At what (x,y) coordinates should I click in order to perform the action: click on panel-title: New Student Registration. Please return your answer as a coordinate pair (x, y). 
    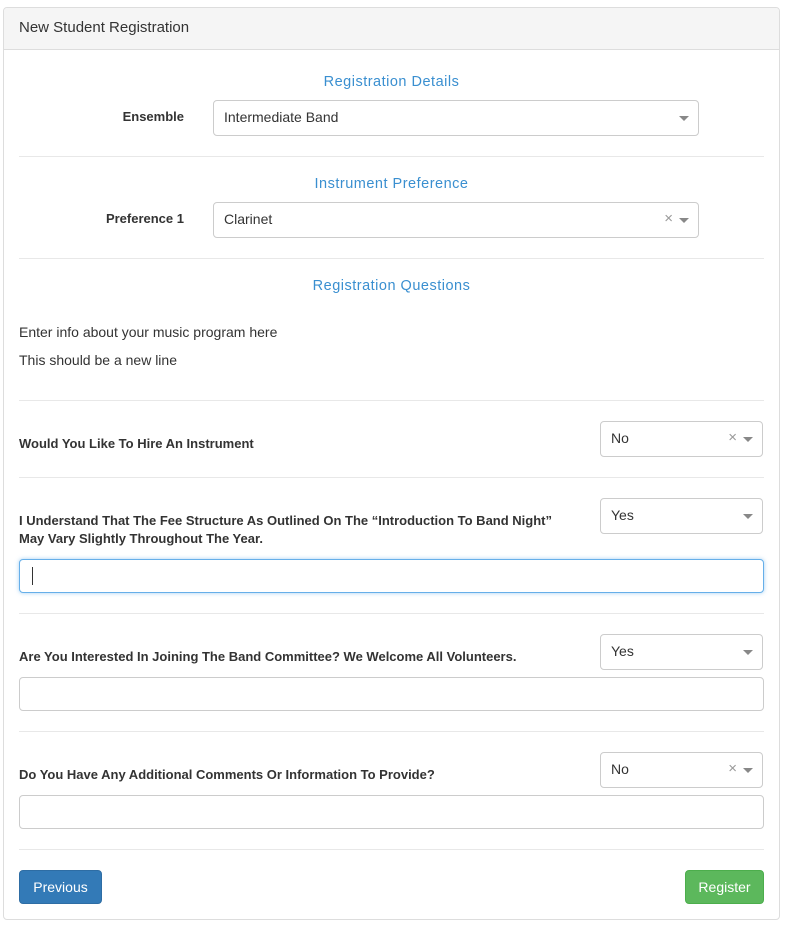
    Looking at the image, I should click on (391, 29).